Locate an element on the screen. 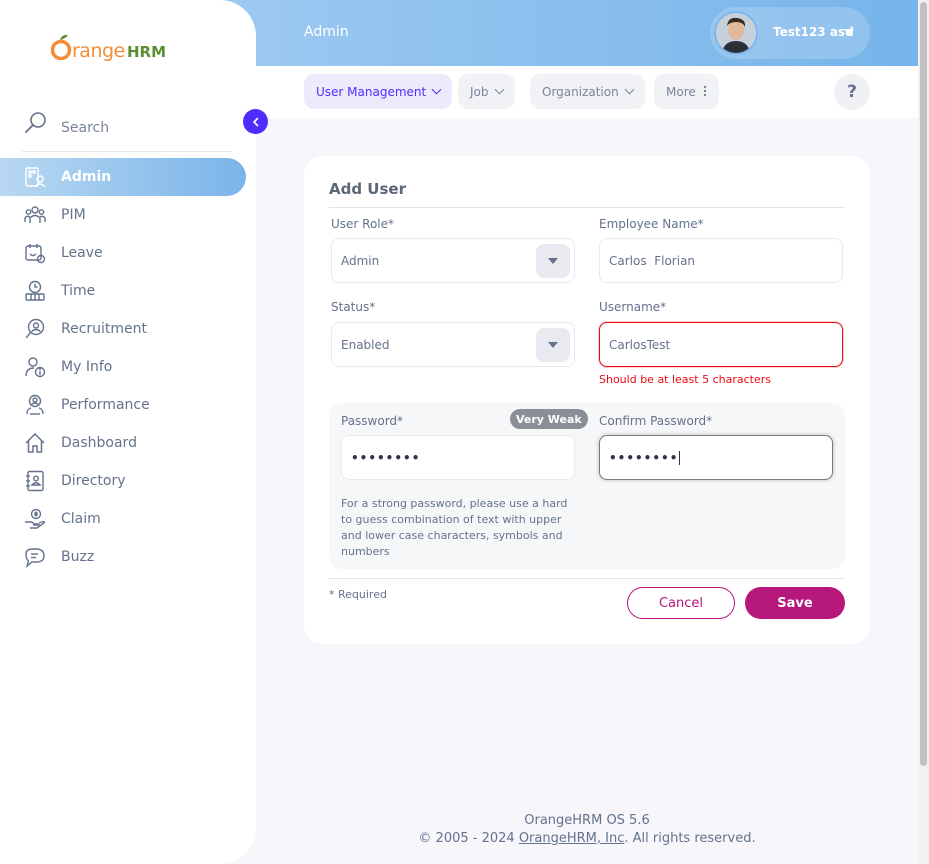 This screenshot has height=864, width=929. orangehrm-logo: range HRM is located at coordinates (110, 50).